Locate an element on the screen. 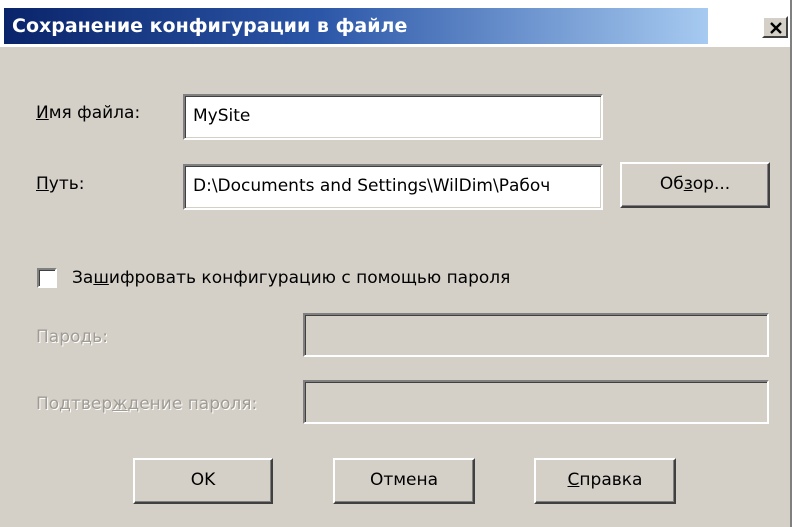 The height and width of the screenshot is (527, 792). cancel-button: Отмена is located at coordinates (404, 481).